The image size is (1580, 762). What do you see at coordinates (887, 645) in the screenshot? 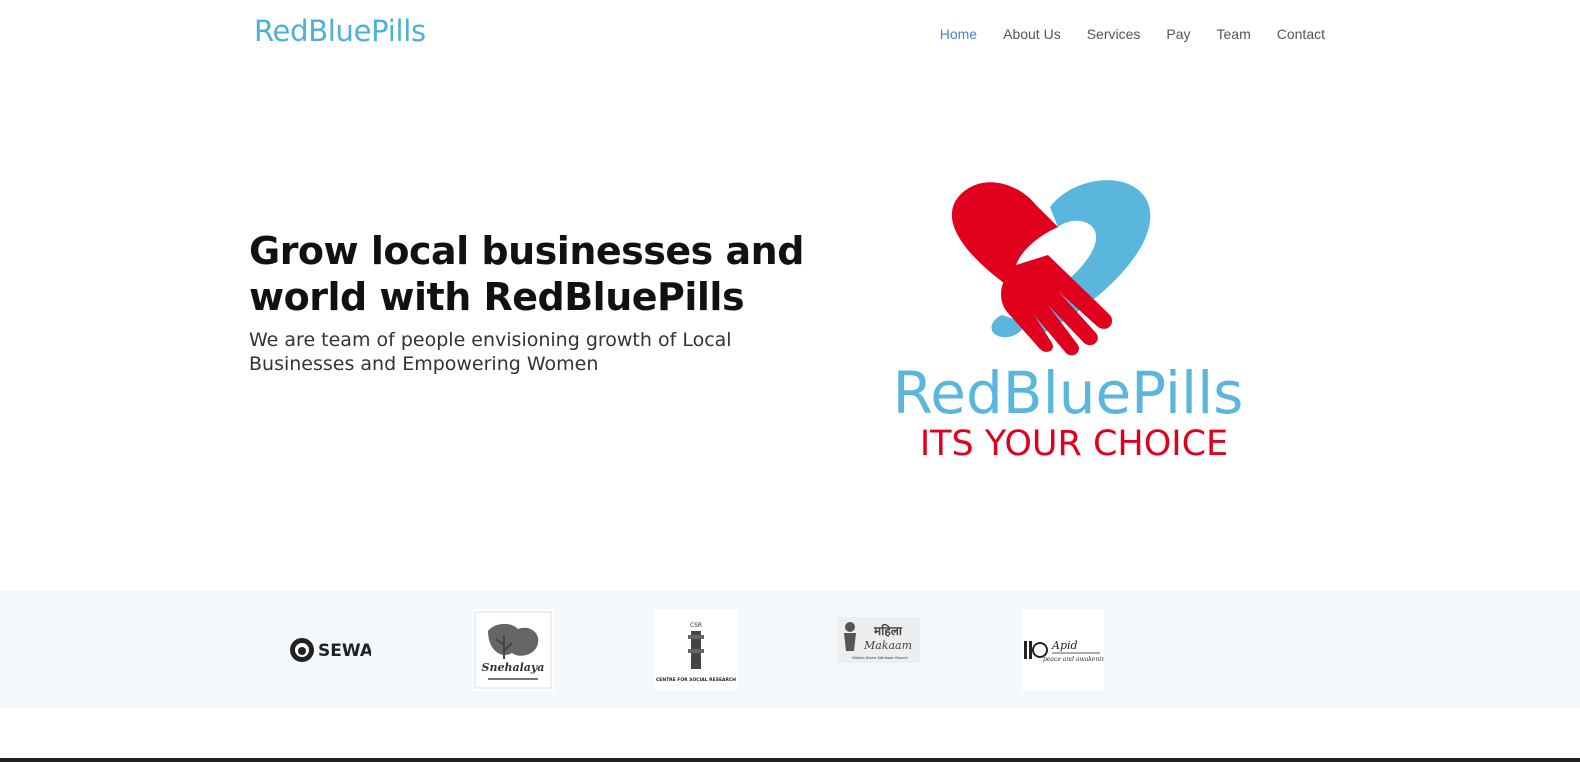
I see `svg-text: Makaam` at bounding box center [887, 645].